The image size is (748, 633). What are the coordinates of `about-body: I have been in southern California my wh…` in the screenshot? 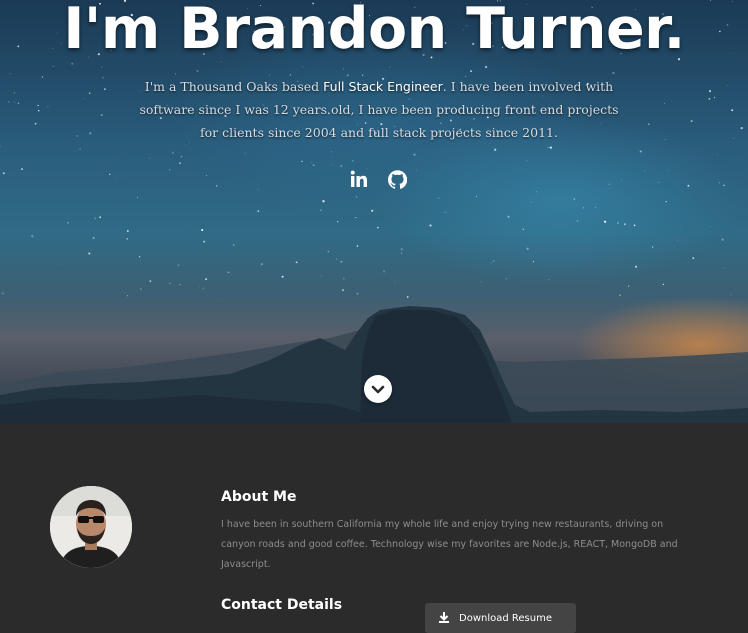 It's located at (449, 544).